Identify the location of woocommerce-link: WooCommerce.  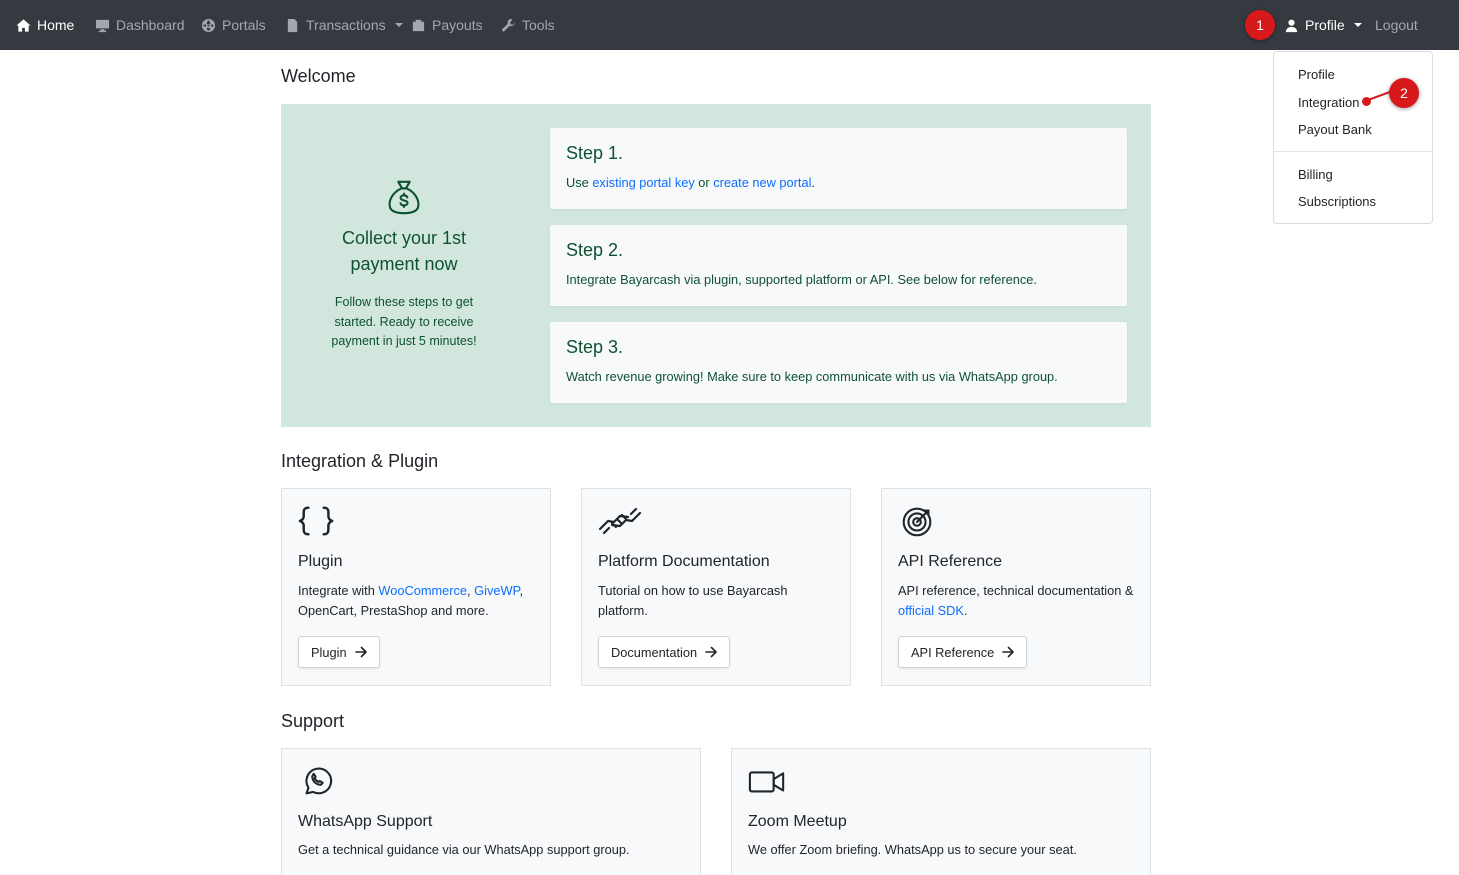
(422, 590).